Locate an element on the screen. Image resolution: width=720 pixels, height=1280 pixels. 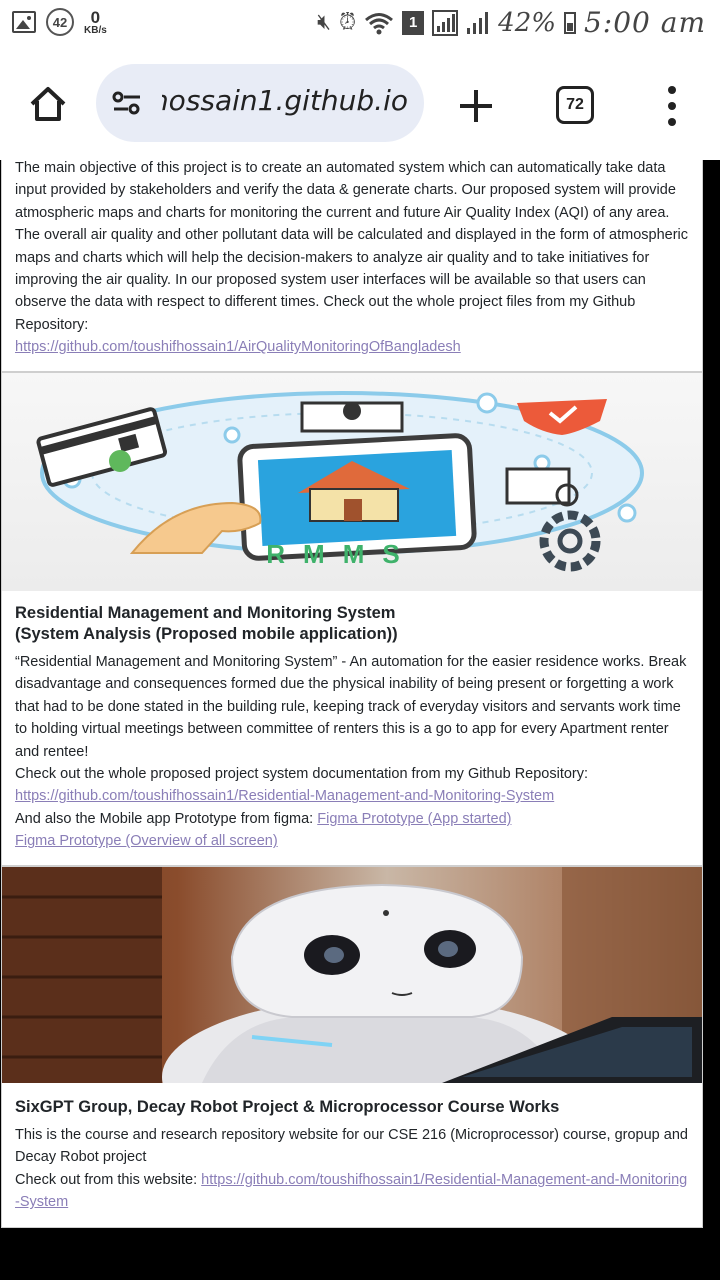
browser-toolbar: hossain1.github.io 72 is located at coordinates (360, 103).